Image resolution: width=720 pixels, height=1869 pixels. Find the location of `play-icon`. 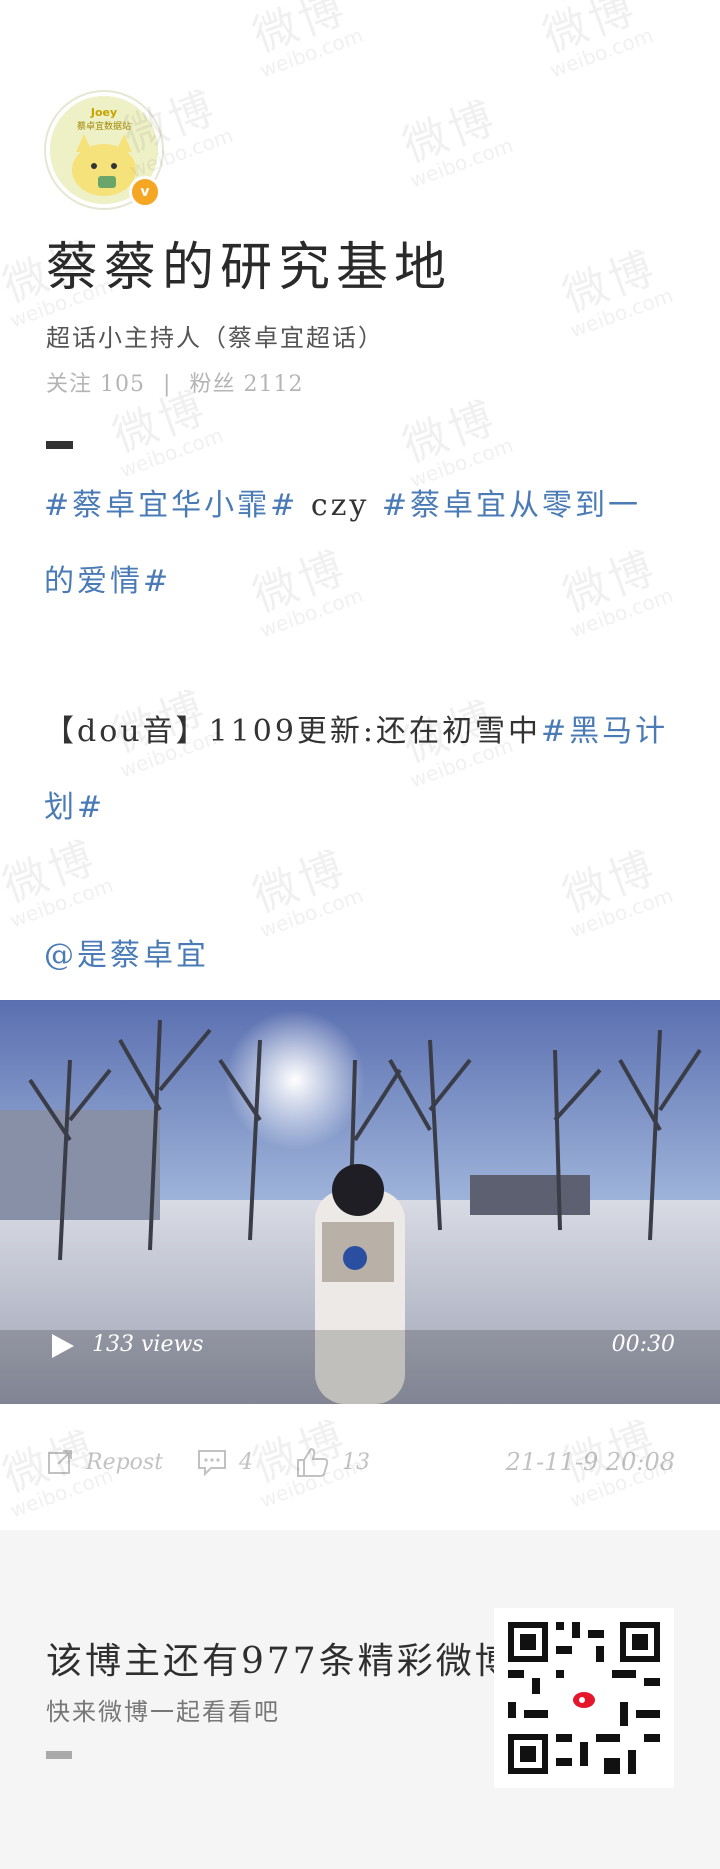

play-icon is located at coordinates (63, 1346).